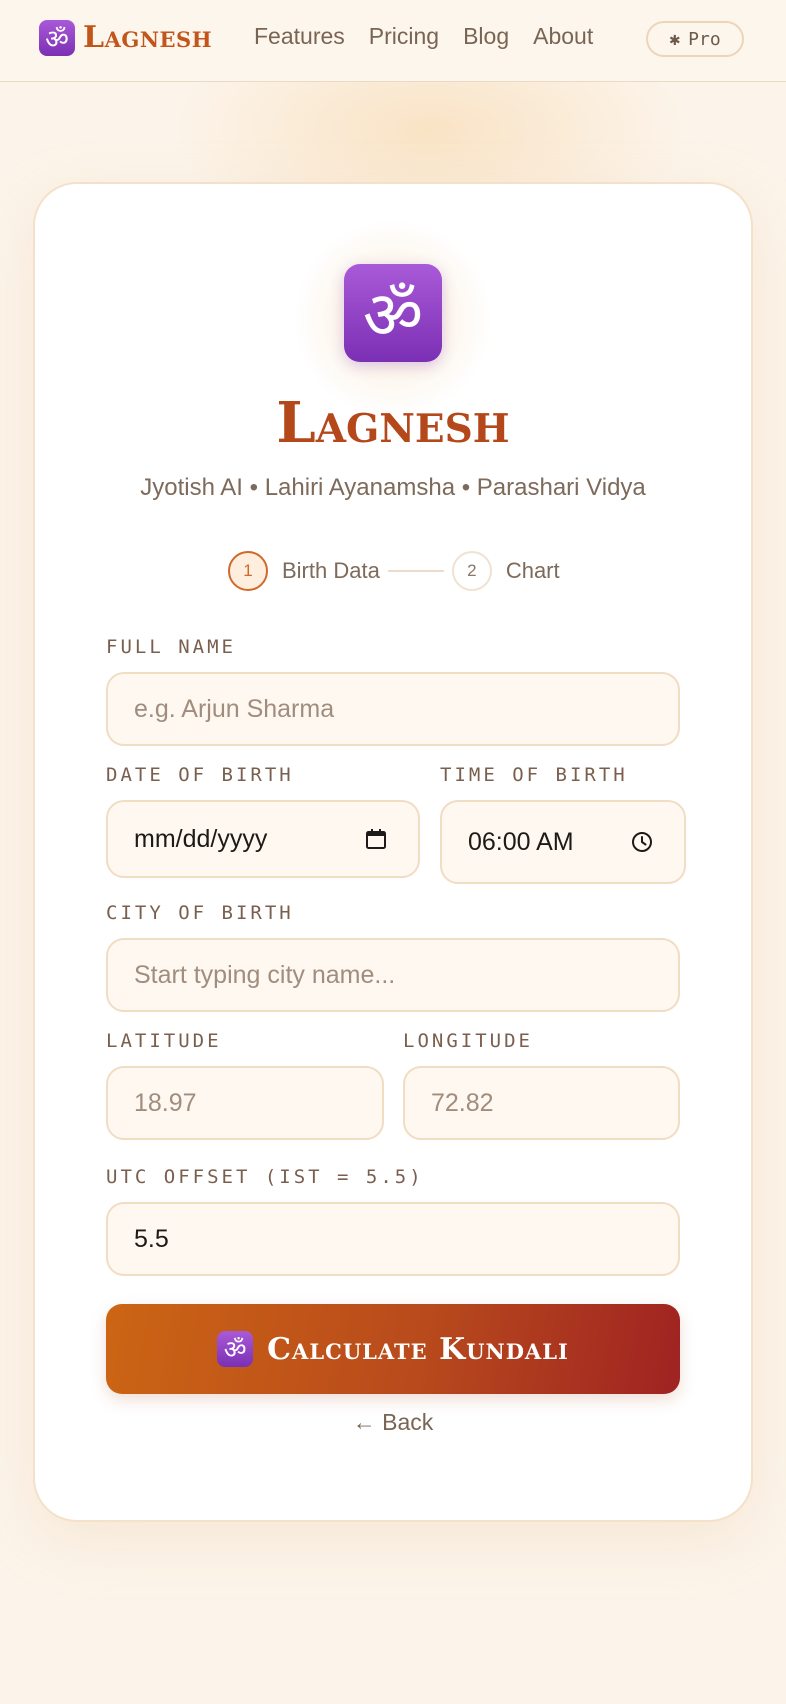 This screenshot has width=786, height=1704. What do you see at coordinates (376, 839) in the screenshot?
I see `calendar-icon` at bounding box center [376, 839].